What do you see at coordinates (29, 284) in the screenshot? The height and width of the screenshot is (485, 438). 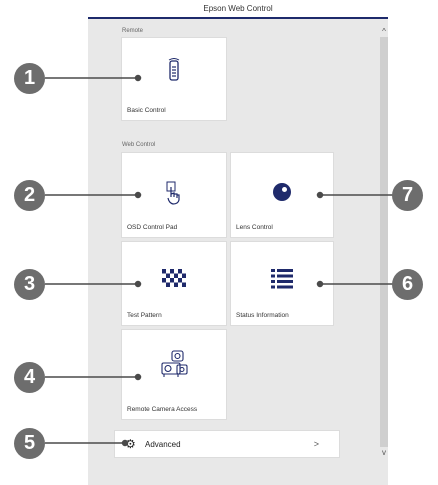 I see `callout-3: 3` at bounding box center [29, 284].